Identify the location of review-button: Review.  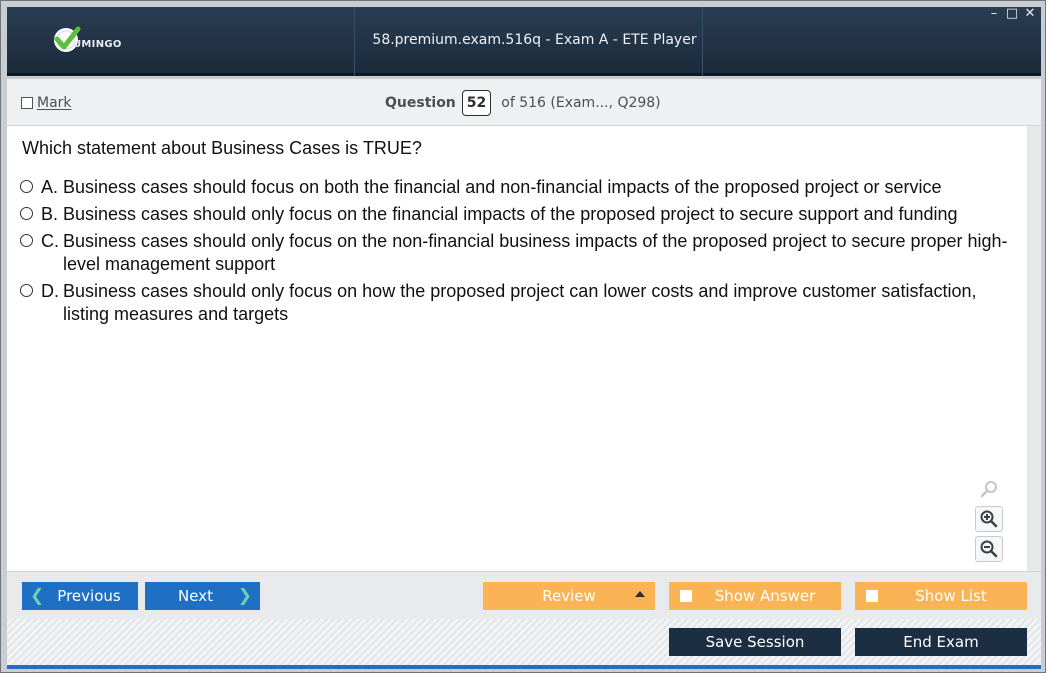
(569, 596).